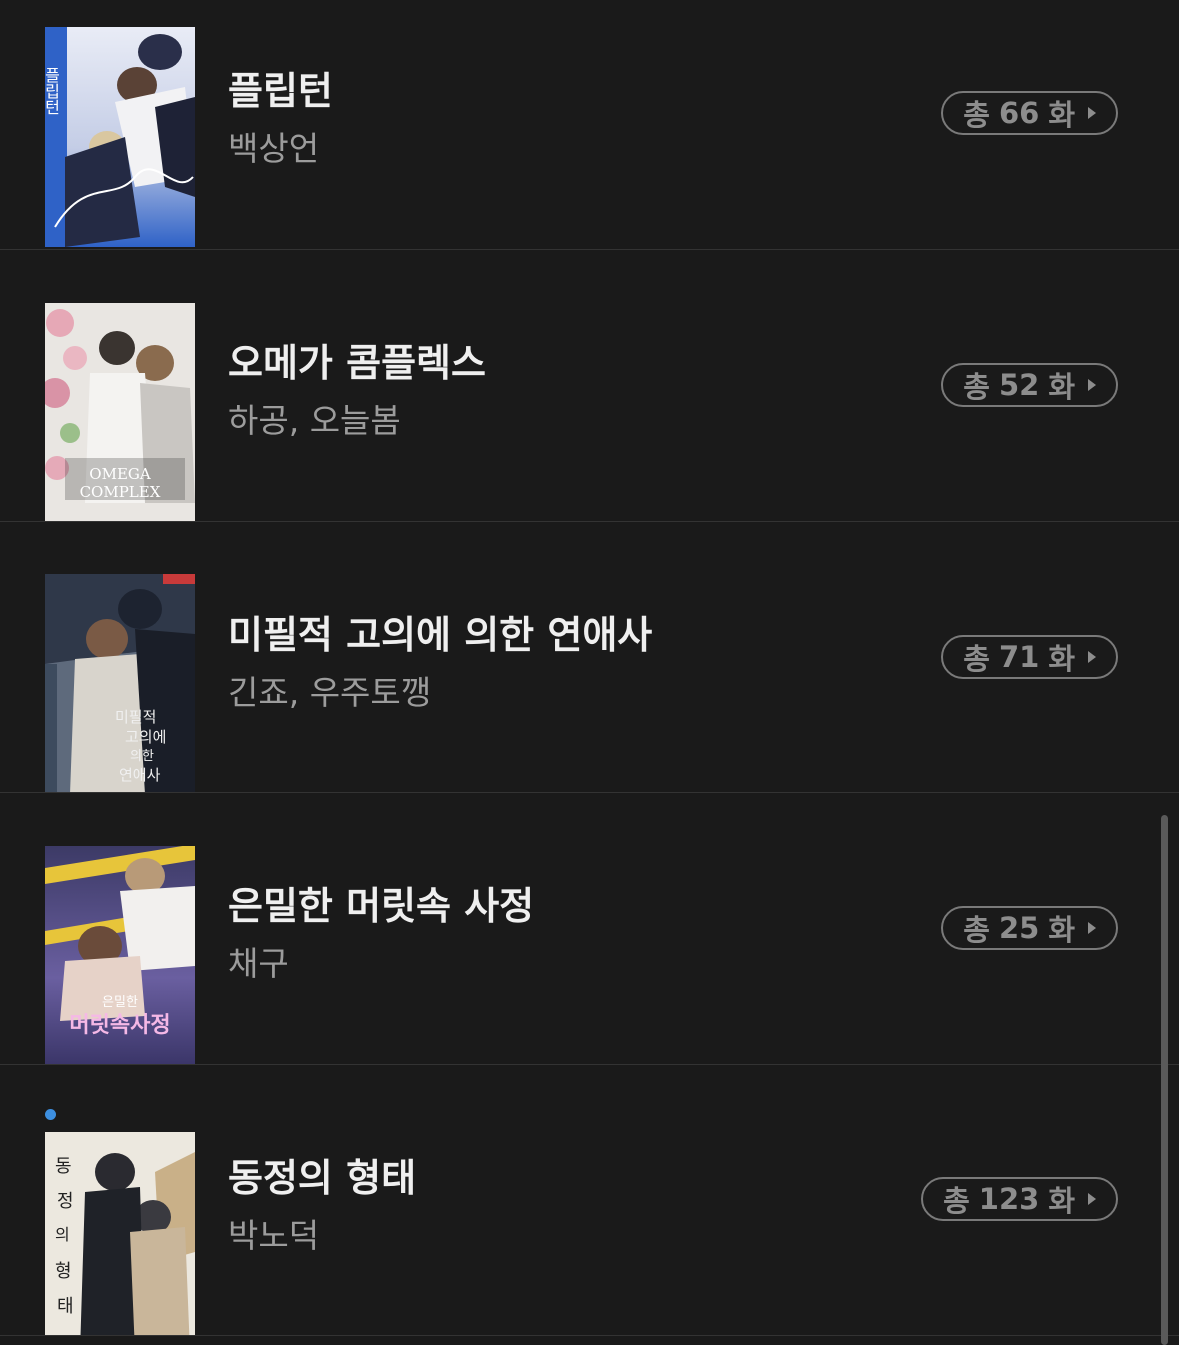 The image size is (1179, 1345). I want to click on svg-text: 연애사, so click(140, 775).